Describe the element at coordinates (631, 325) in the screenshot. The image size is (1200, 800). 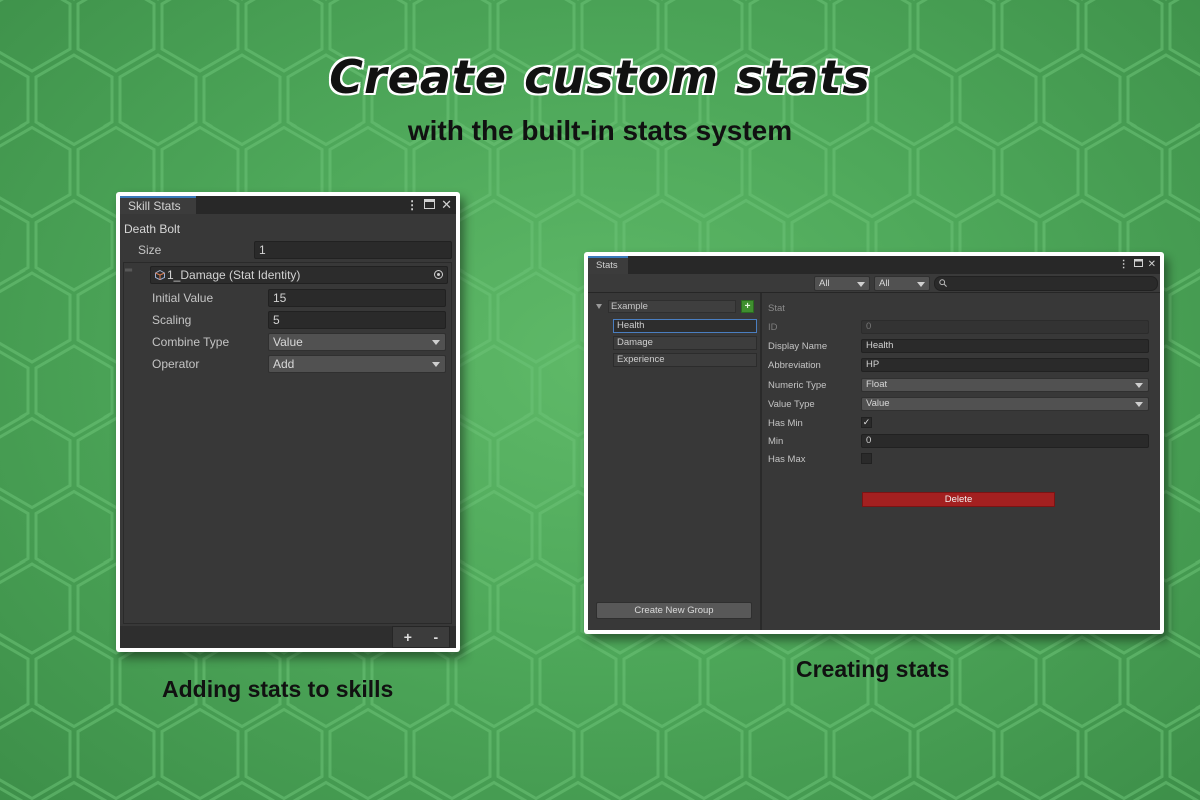
I see `stat-list-item-label: Health` at that location.